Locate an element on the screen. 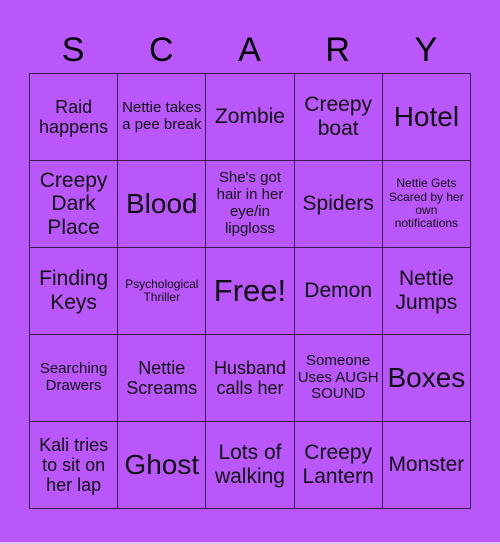 The width and height of the screenshot is (500, 544). bingo-cell: Boxes is located at coordinates (426, 378).